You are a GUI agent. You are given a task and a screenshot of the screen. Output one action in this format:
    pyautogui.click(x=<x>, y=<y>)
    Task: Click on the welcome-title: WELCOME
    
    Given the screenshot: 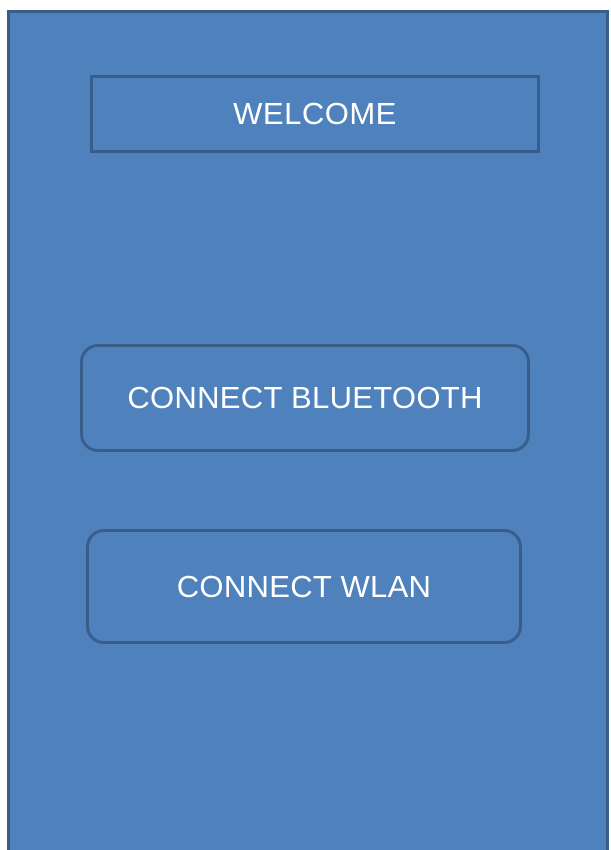 What is the action you would take?
    pyautogui.click(x=315, y=113)
    